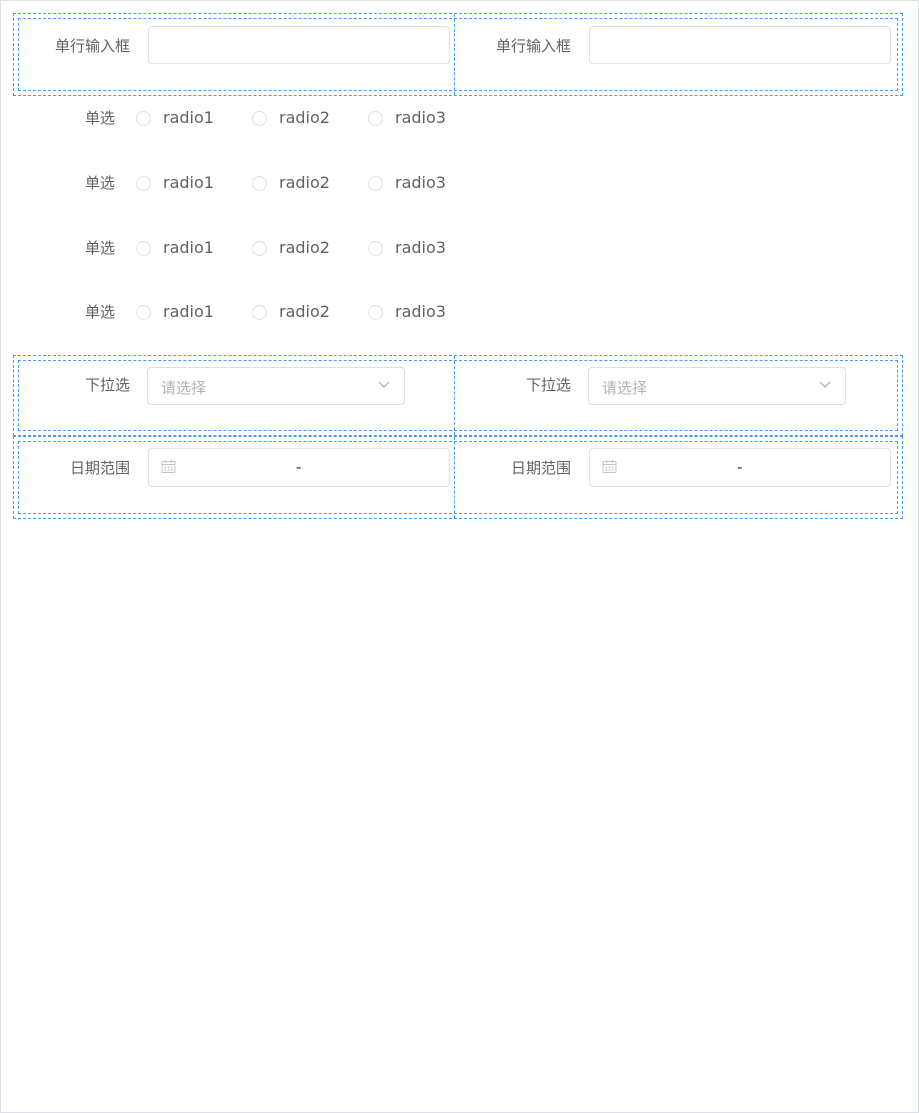  I want to click on input-label-right: 单行输入框, so click(533, 46).